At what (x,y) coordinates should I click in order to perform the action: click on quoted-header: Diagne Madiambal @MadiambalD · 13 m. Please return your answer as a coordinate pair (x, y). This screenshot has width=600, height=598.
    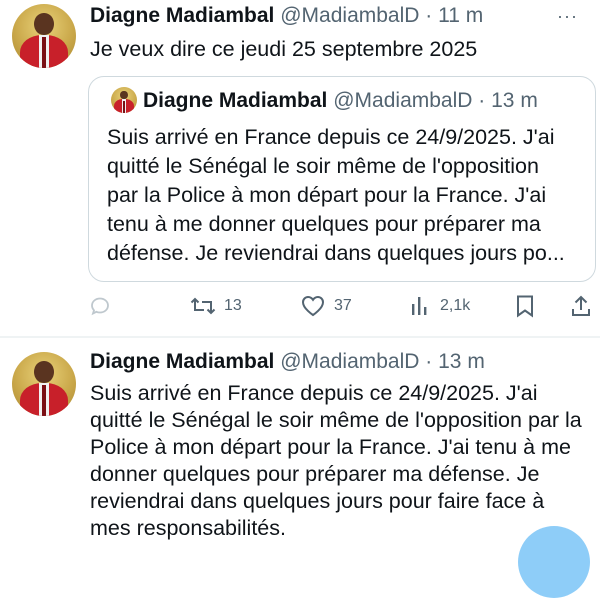
    Looking at the image, I should click on (340, 101).